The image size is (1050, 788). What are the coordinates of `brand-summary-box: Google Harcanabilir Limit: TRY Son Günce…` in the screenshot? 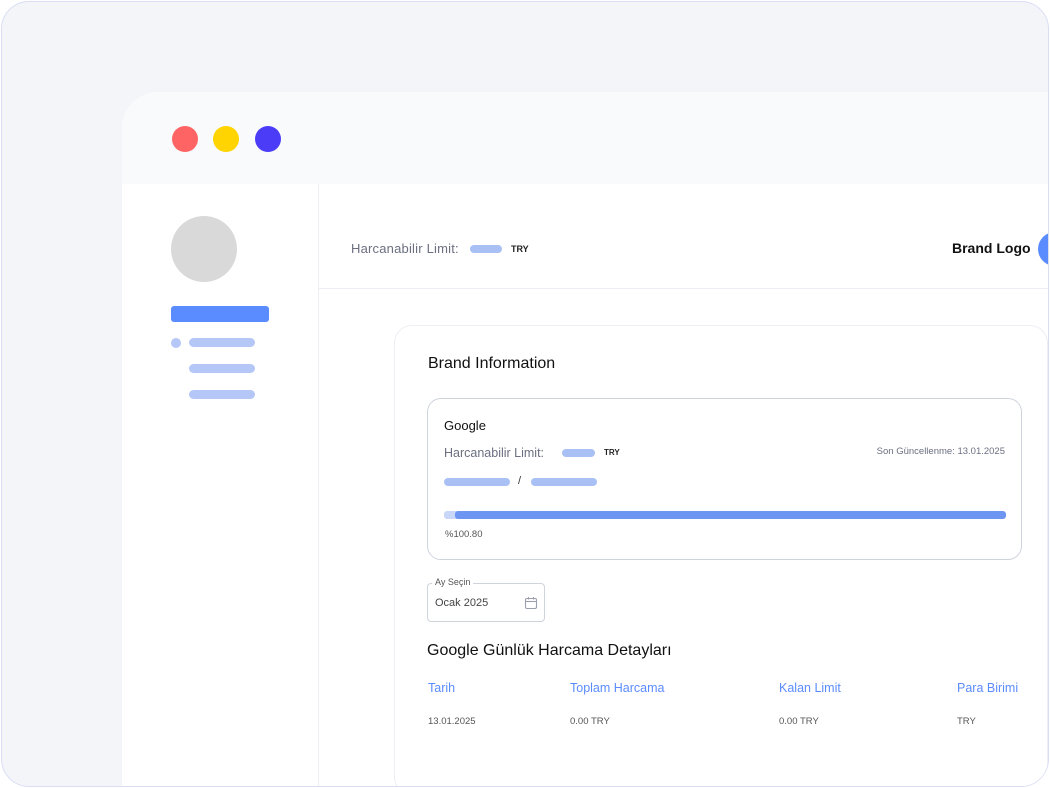 It's located at (724, 479).